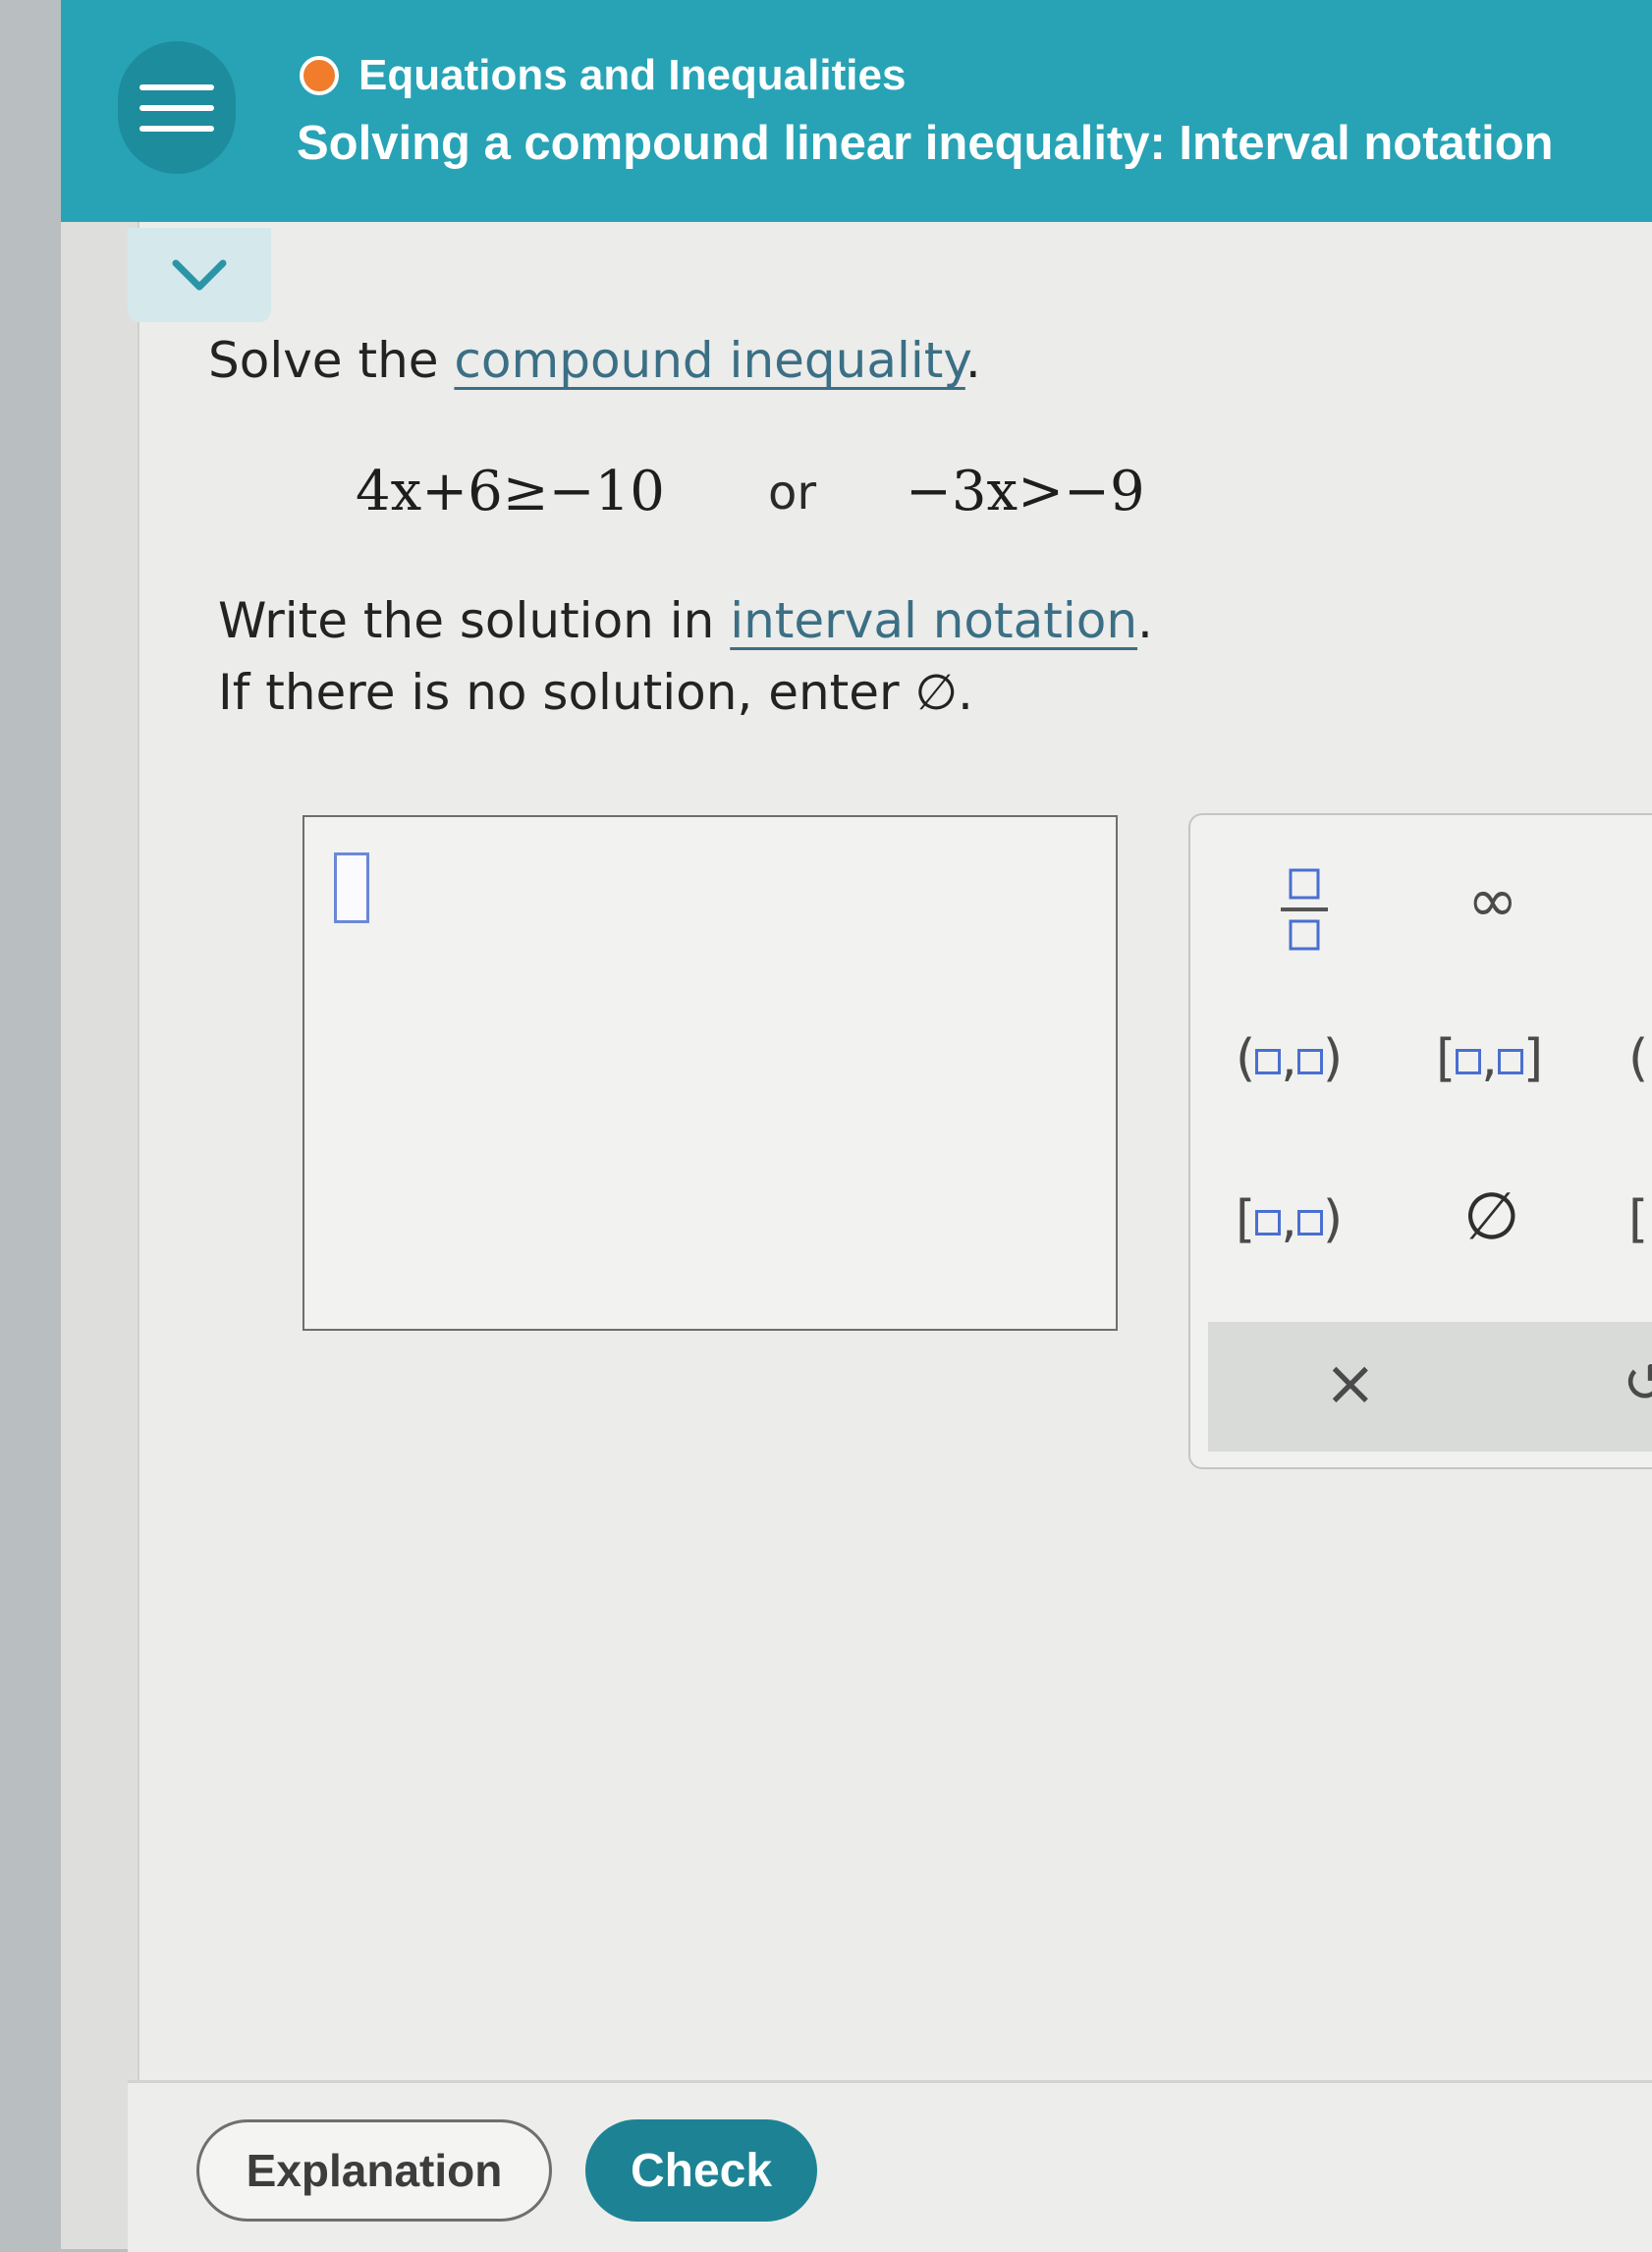 The width and height of the screenshot is (1652, 2252). Describe the element at coordinates (856, 111) in the screenshot. I see `header-bar` at that location.